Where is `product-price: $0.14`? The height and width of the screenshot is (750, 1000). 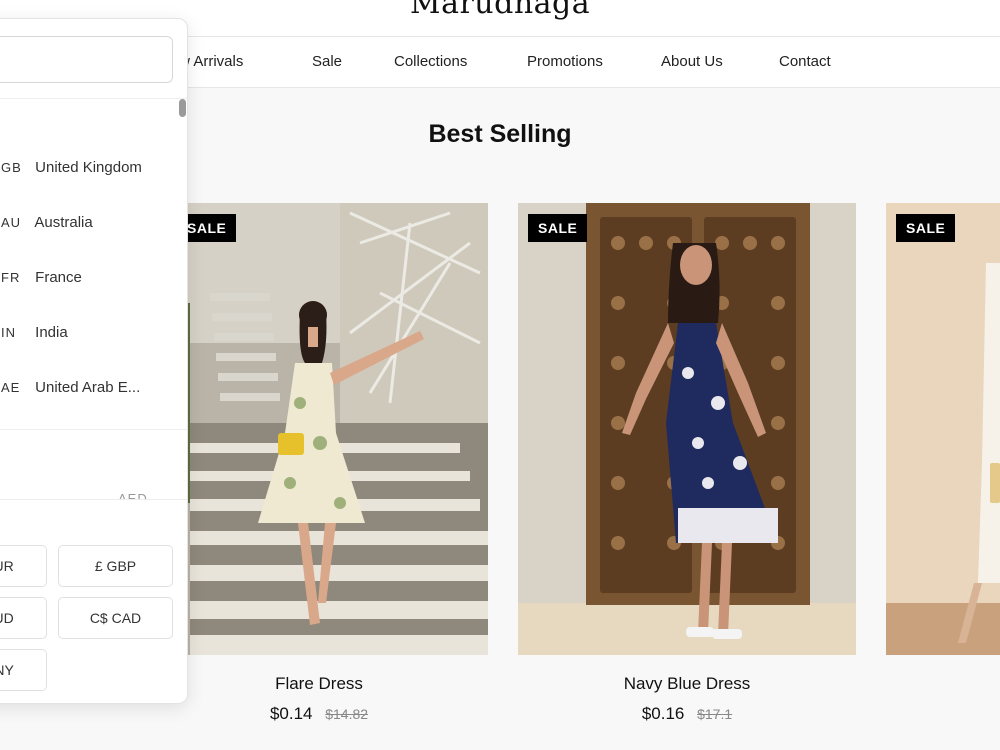 product-price: $0.14 is located at coordinates (291, 713).